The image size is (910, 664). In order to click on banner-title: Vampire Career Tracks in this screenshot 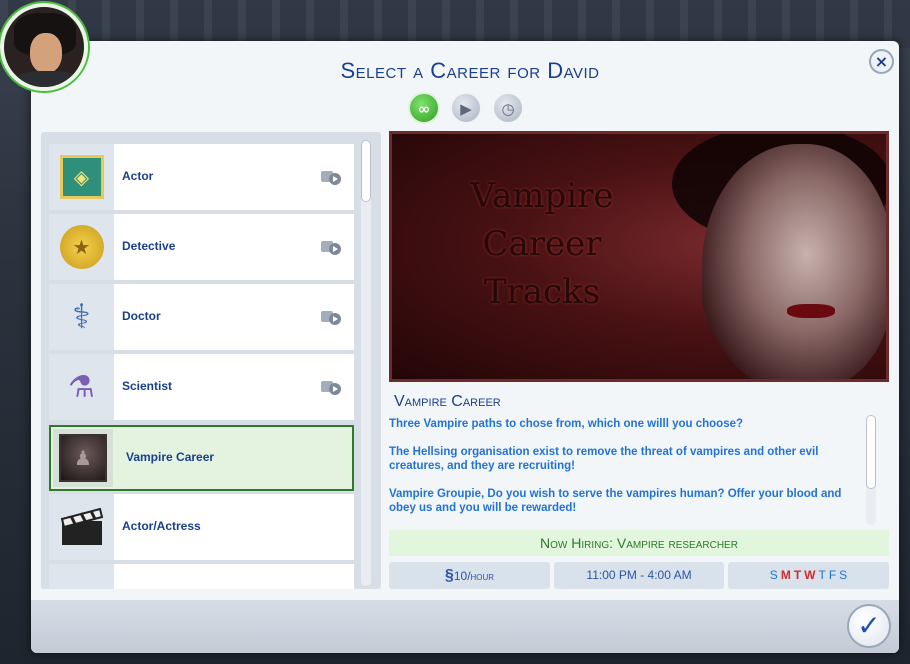, I will do `click(542, 244)`.